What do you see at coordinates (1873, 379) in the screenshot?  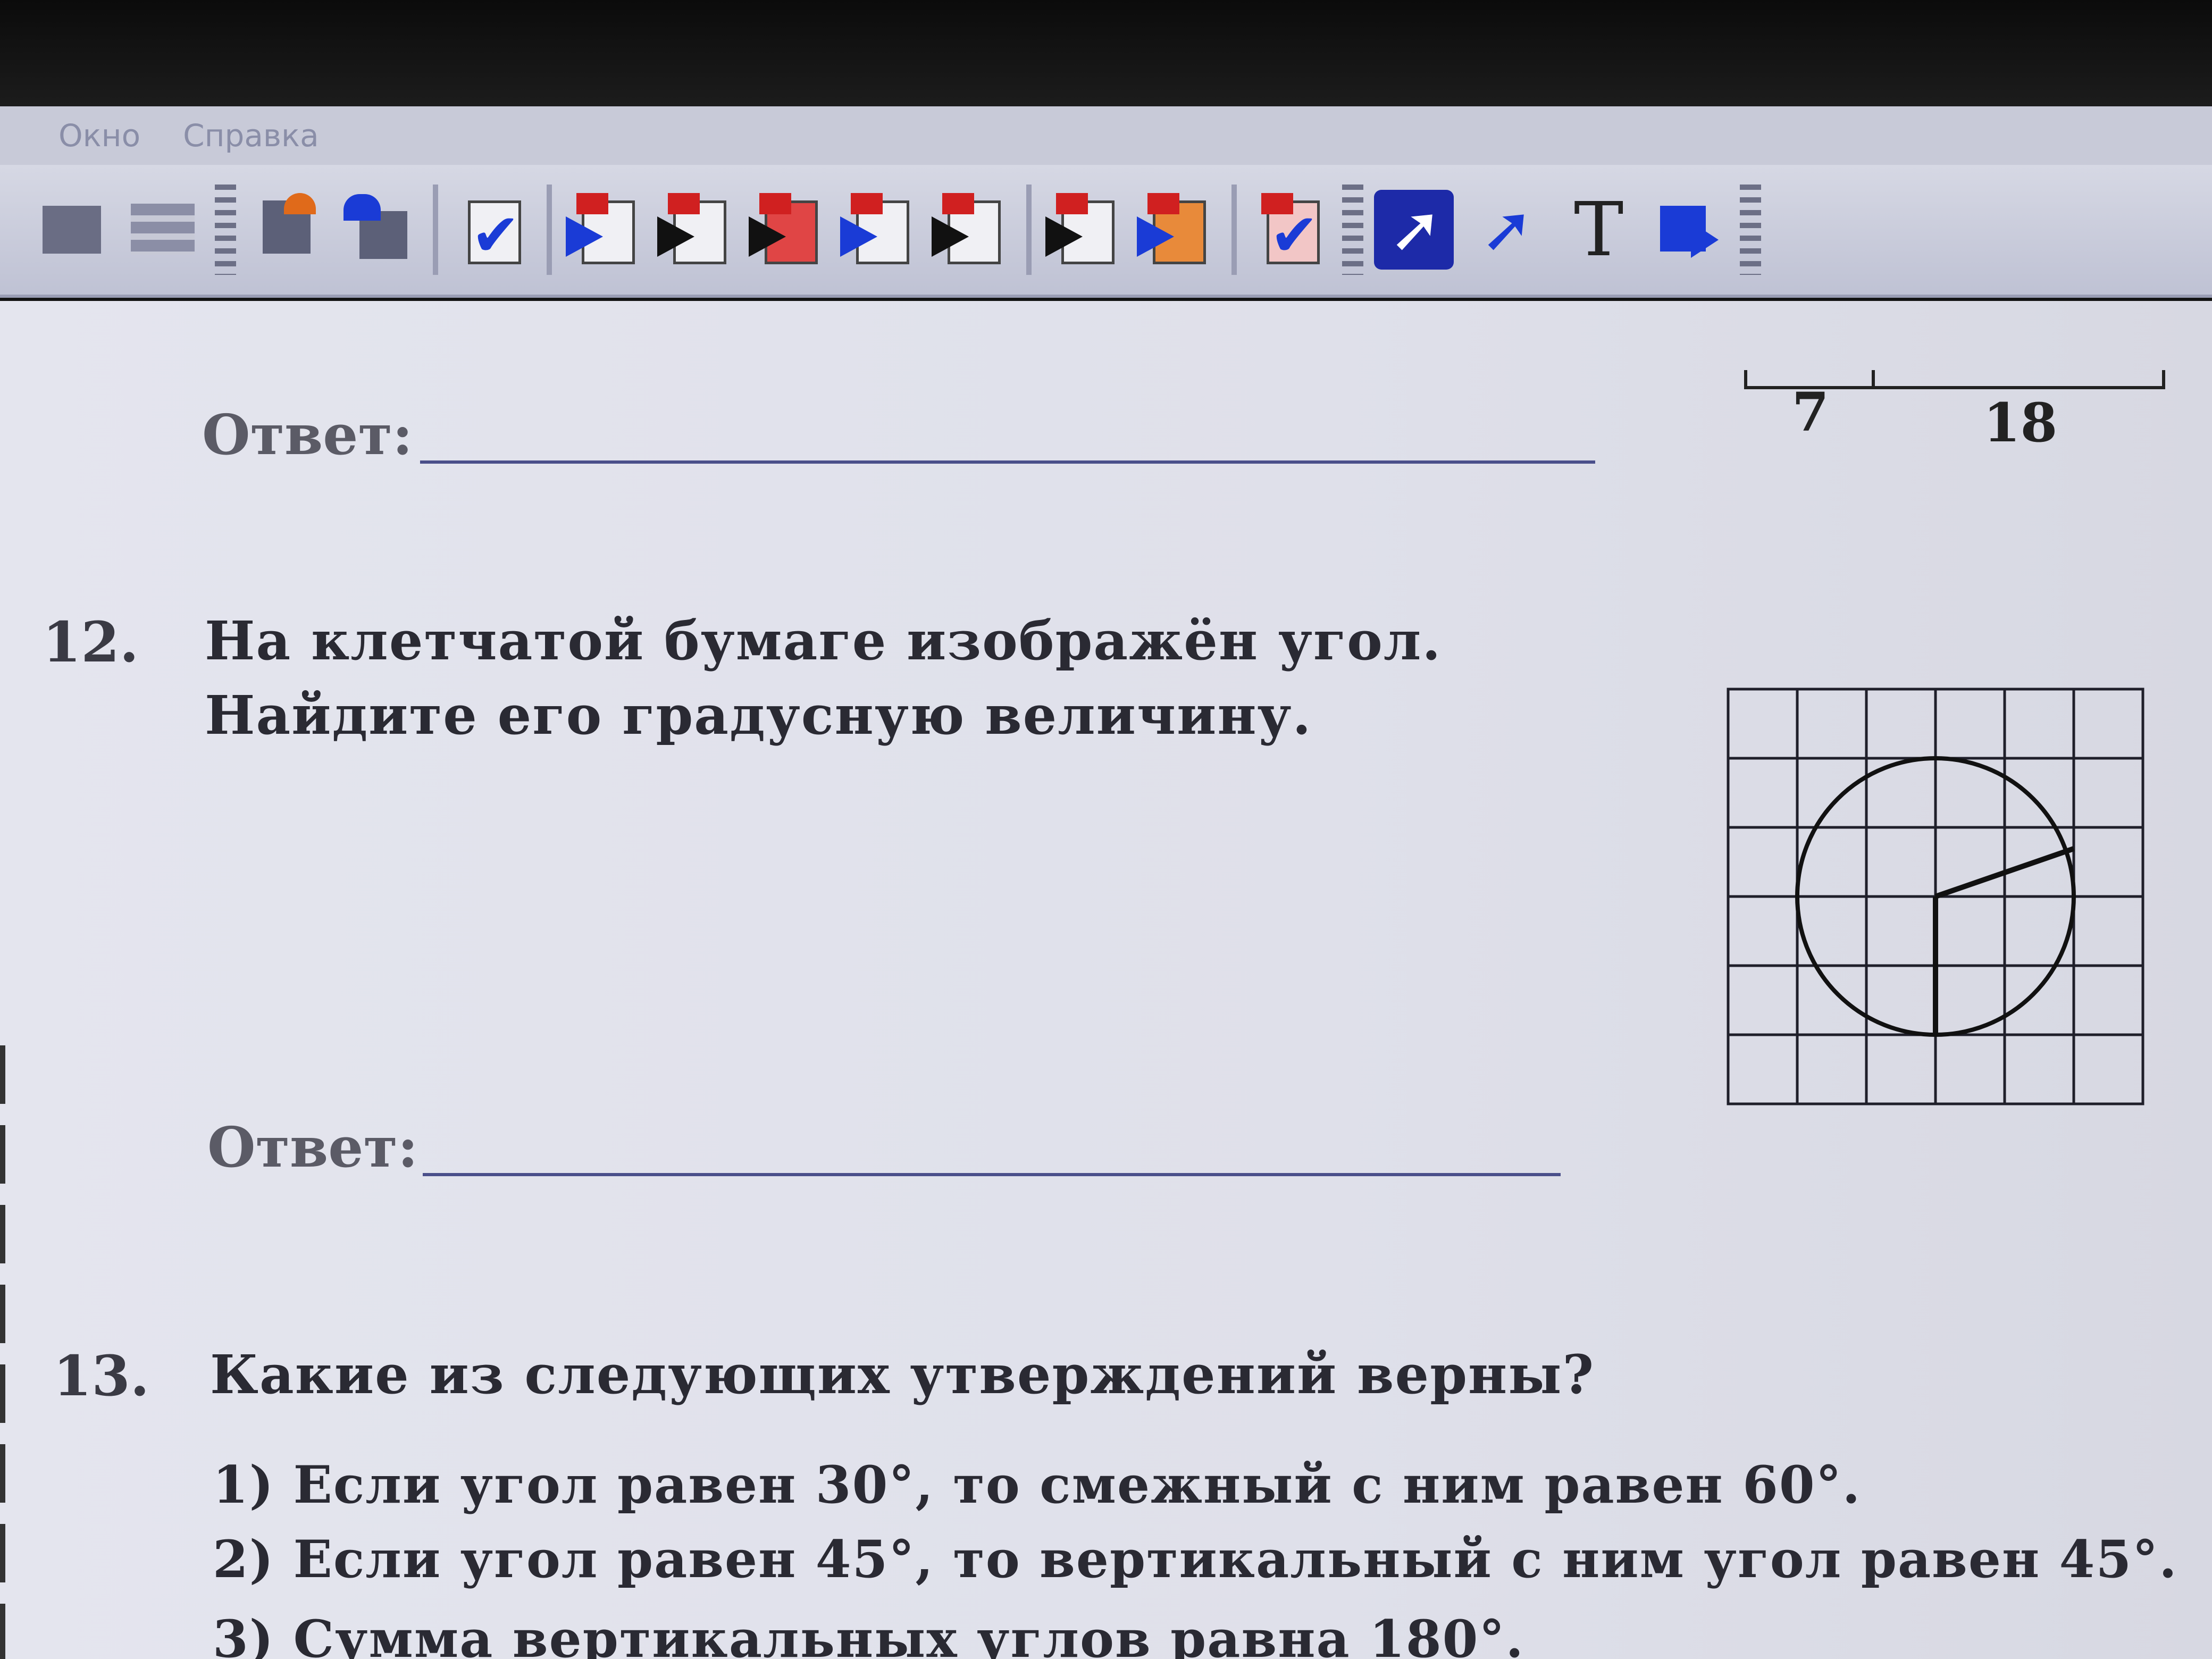 I see `previous-figure-remnant` at bounding box center [1873, 379].